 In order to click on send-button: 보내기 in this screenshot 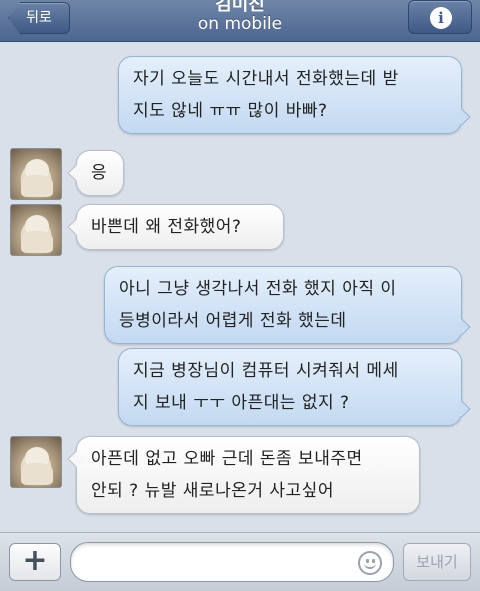, I will do `click(437, 562)`.